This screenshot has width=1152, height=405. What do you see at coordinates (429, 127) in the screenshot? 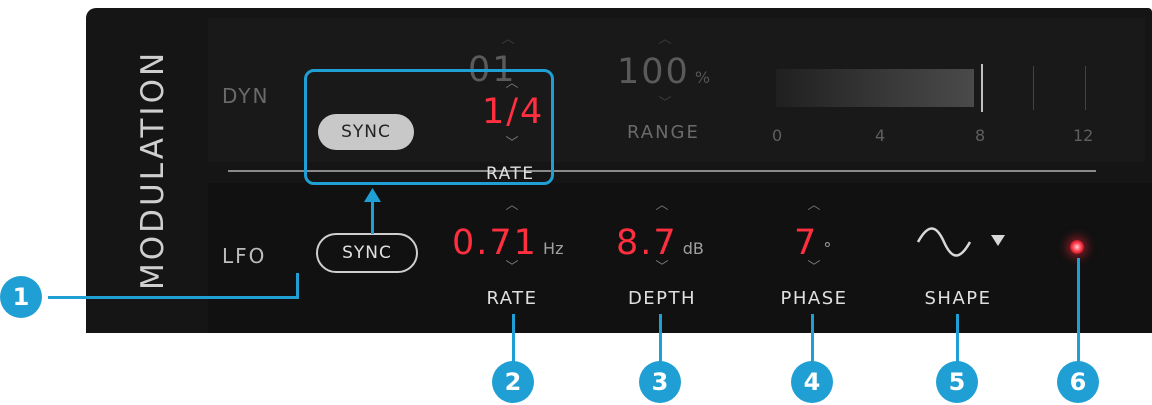
I see `callout-highlight` at bounding box center [429, 127].